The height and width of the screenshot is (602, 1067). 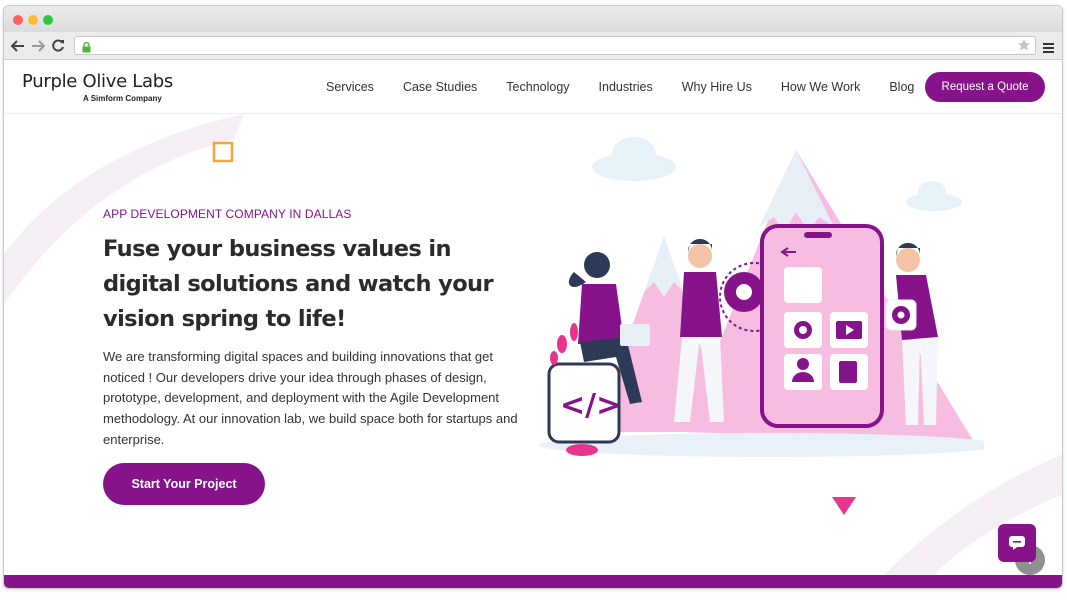 What do you see at coordinates (1048, 49) in the screenshot?
I see `hamburger-menu-icon` at bounding box center [1048, 49].